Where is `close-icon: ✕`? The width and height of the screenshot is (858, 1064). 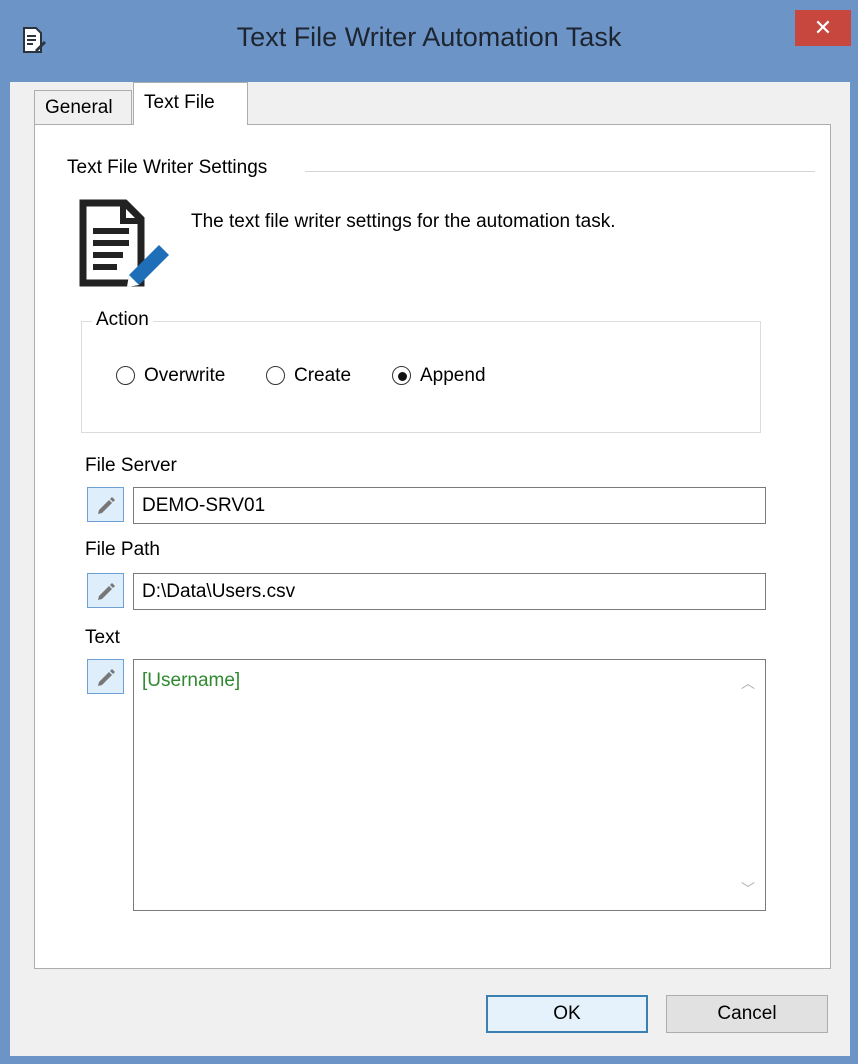
close-icon: ✕ is located at coordinates (823, 27).